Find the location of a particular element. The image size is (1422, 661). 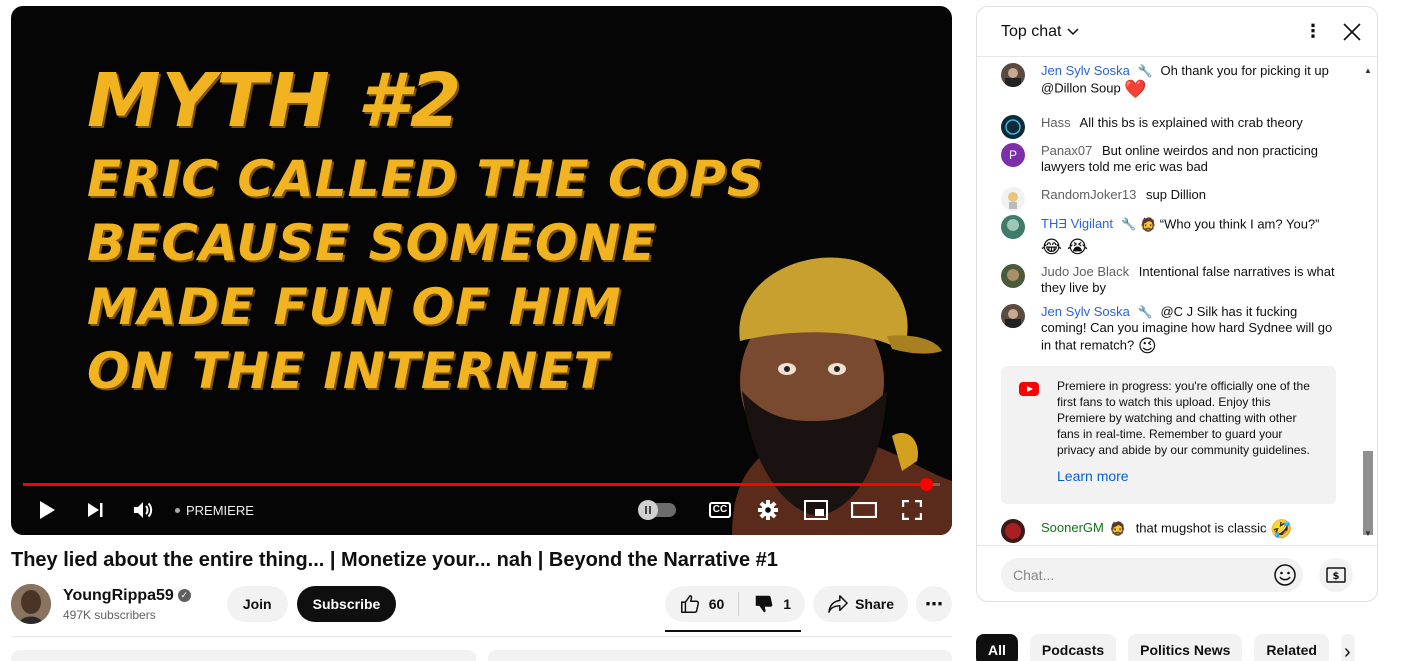

fullscreen-icon is located at coordinates (912, 510).